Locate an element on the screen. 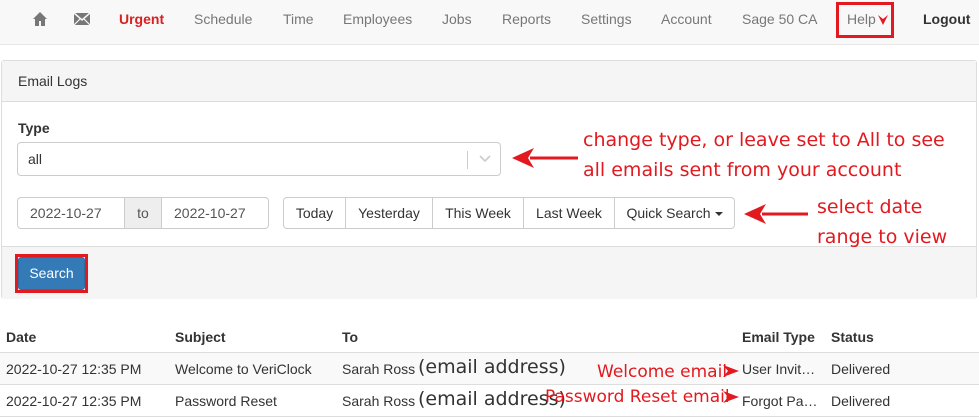  type-select-separator is located at coordinates (467, 160).